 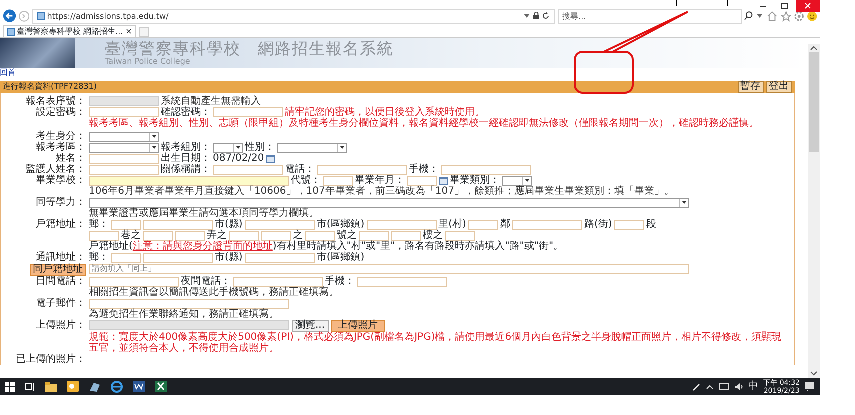 What do you see at coordinates (9, 16) in the screenshot?
I see `back-icon` at bounding box center [9, 16].